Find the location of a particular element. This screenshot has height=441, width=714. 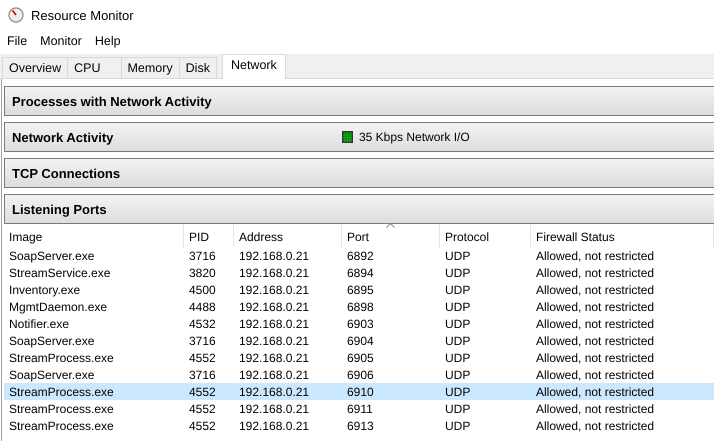

table-row: SoapServer.exe 3716 192.168.0.21 6904 UDP Allowed, not restricted is located at coordinates (359, 340).